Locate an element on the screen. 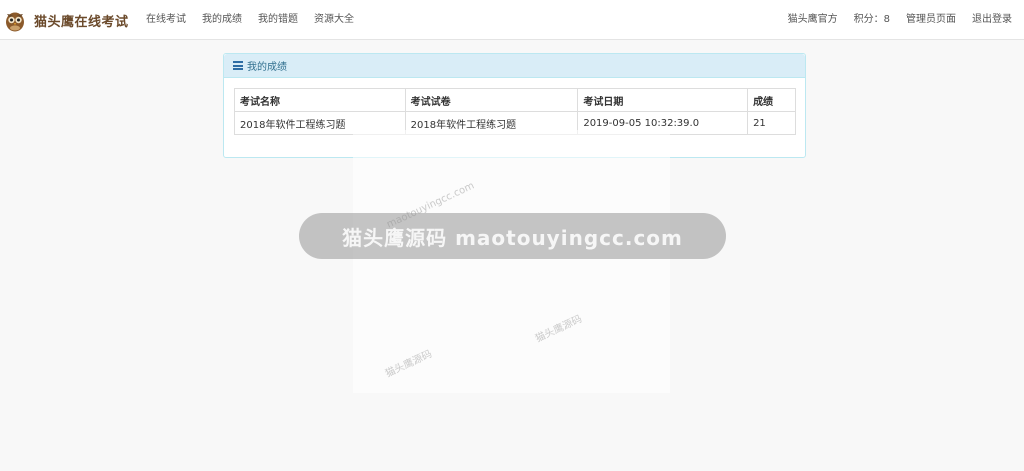 The image size is (1024, 471). points-display: 积分：8 is located at coordinates (871, 19).